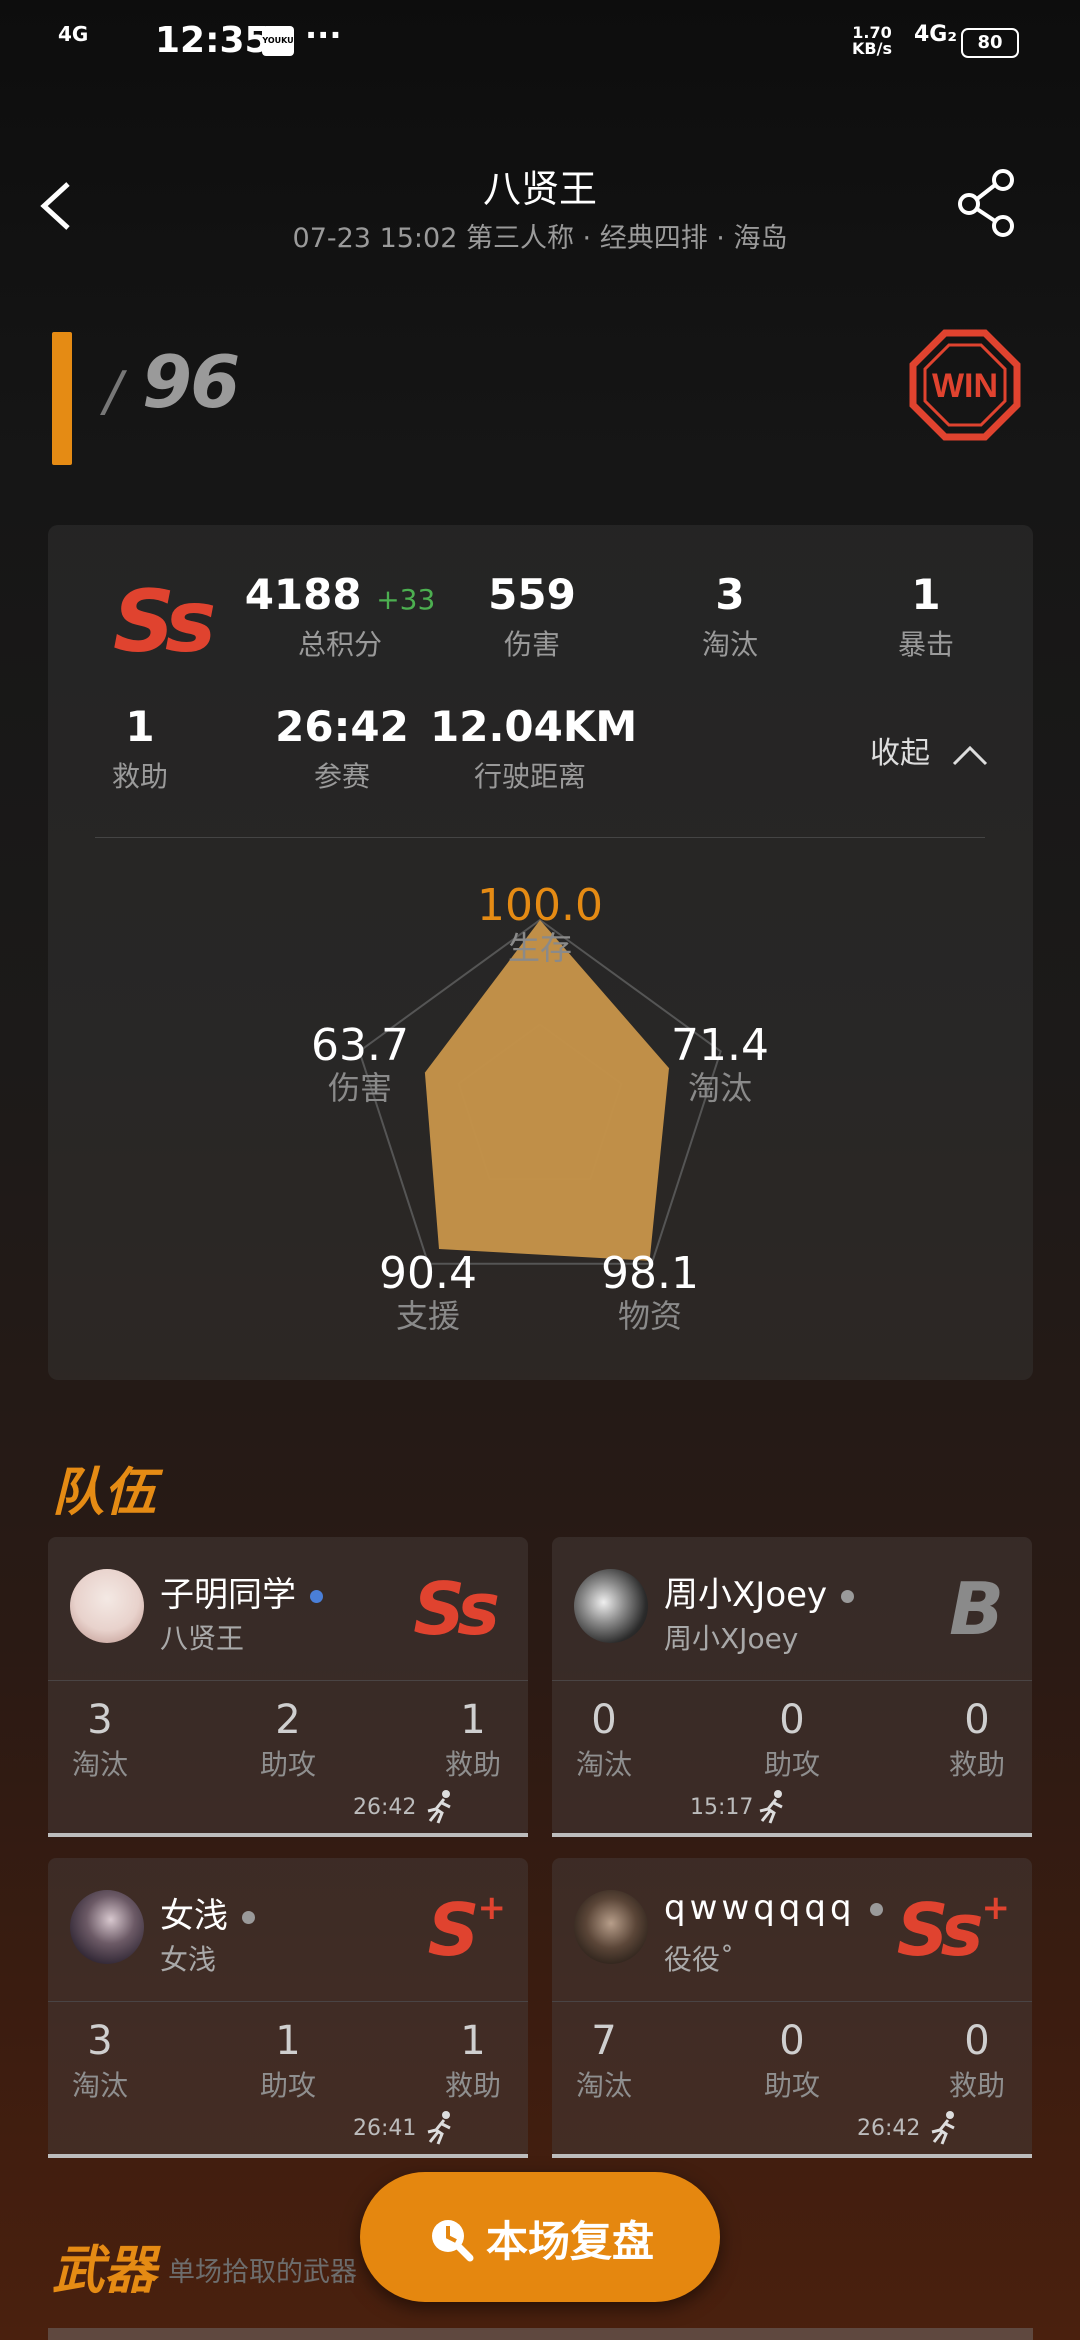  I want to click on radar-damage: 63.7 伤害, so click(360, 1063).